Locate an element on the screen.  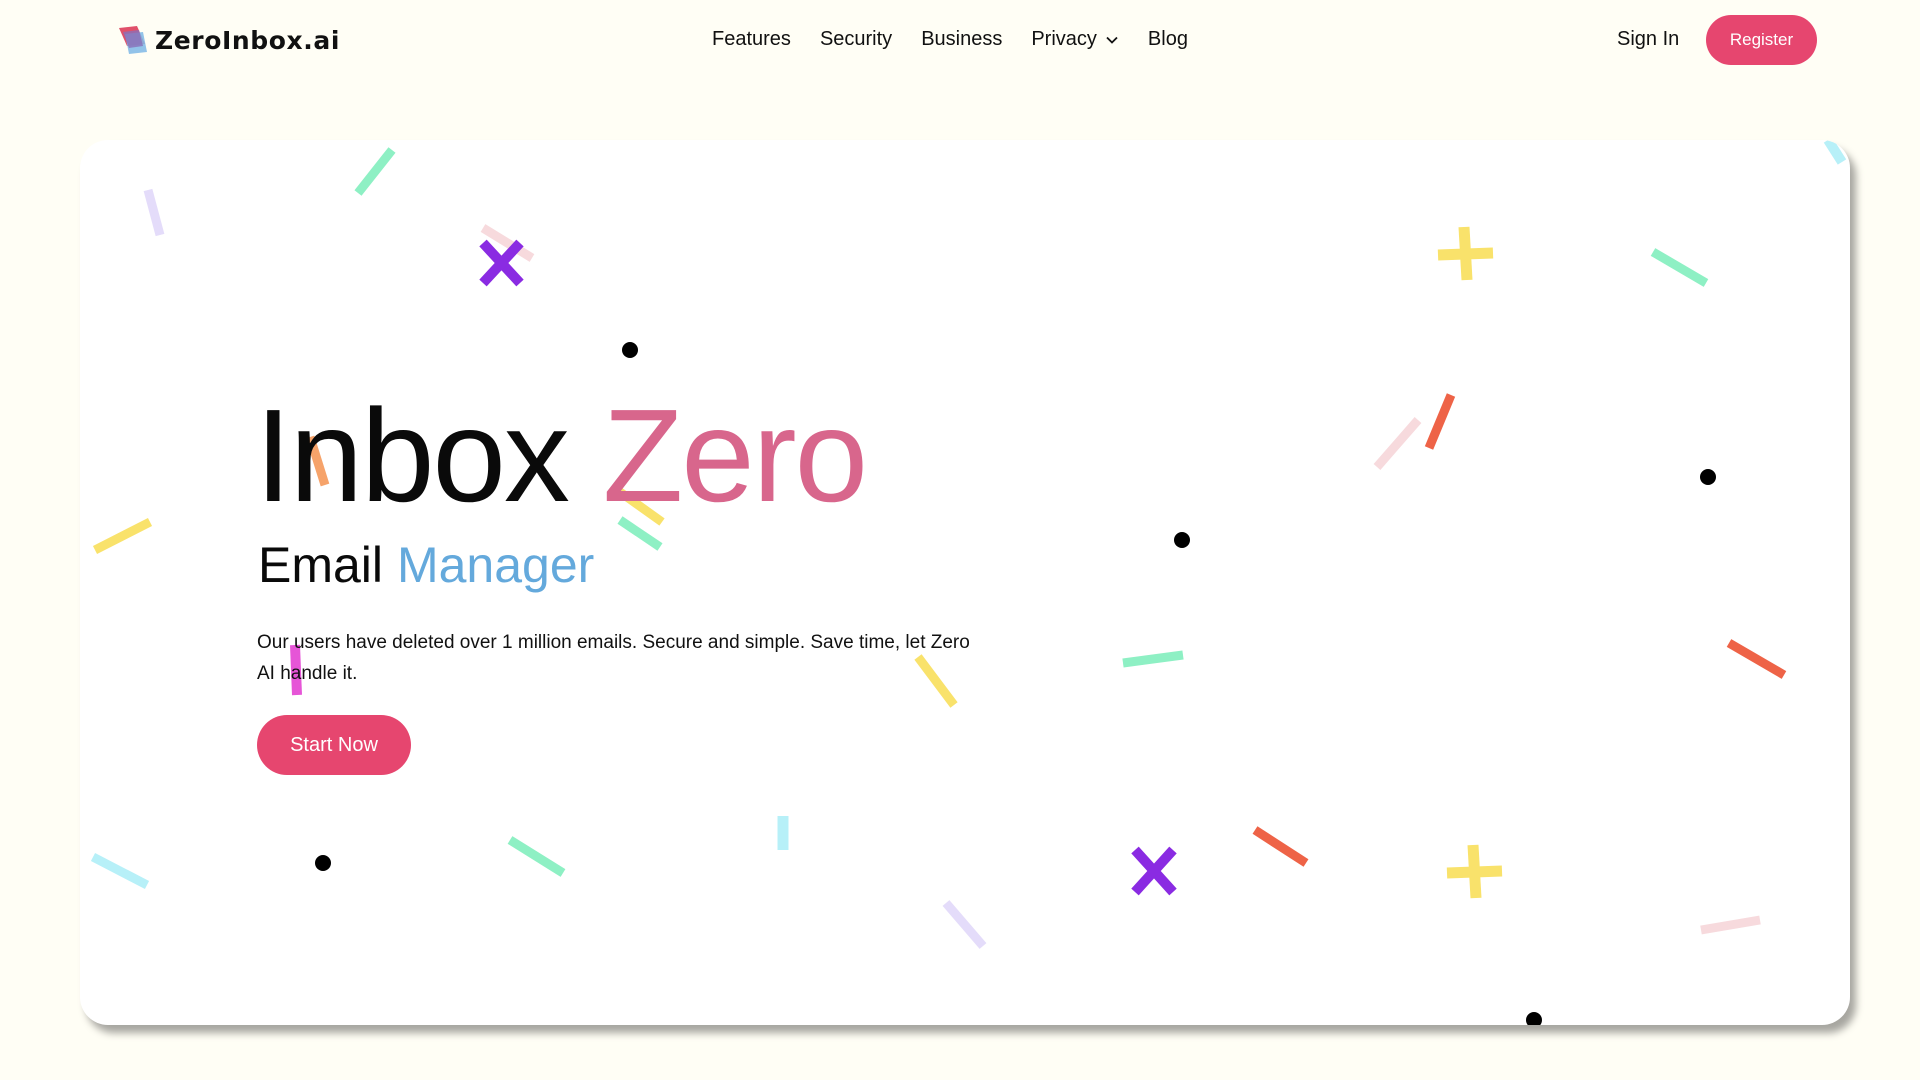
nav-link-business: Business is located at coordinates (961, 39).